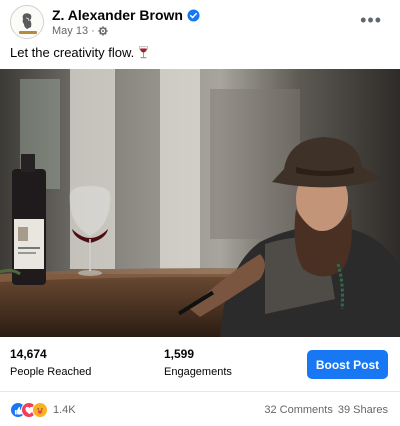  What do you see at coordinates (193, 15) in the screenshot?
I see `verified-badge-icon` at bounding box center [193, 15].